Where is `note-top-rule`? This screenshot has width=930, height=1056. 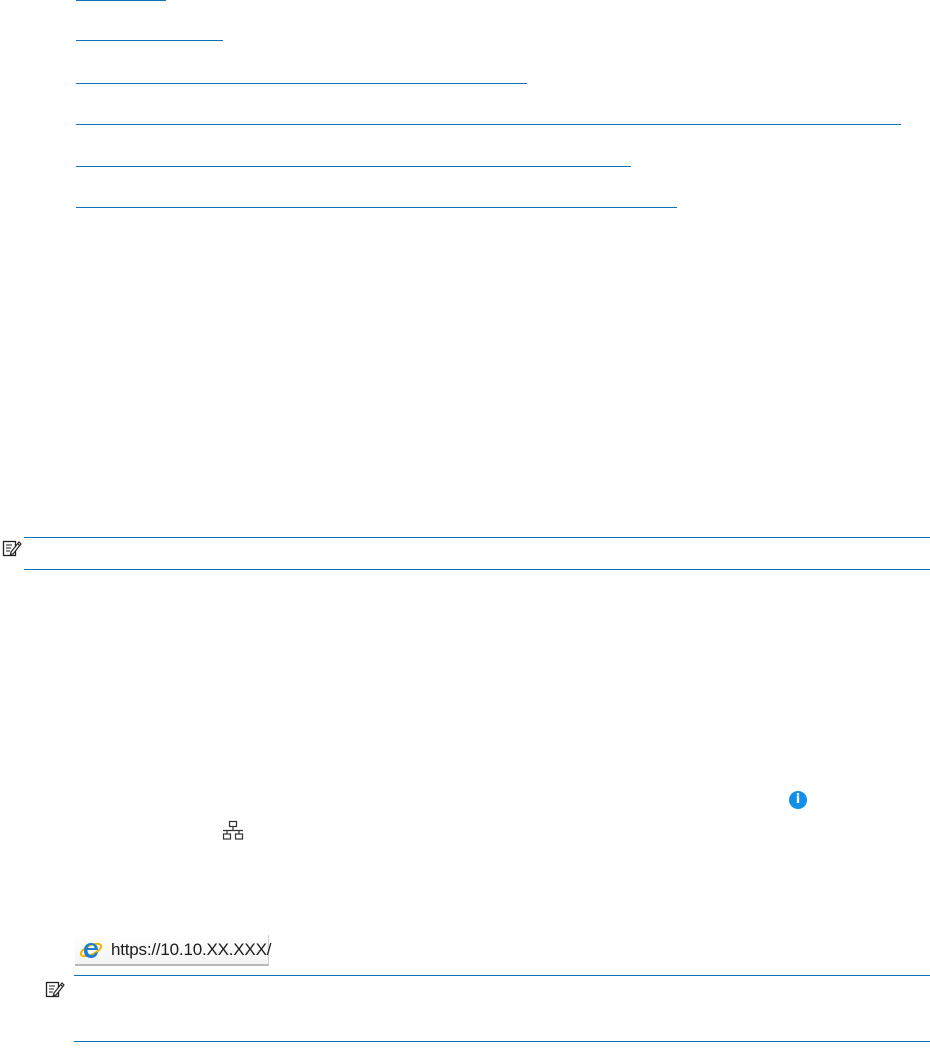
note-top-rule is located at coordinates (477, 537).